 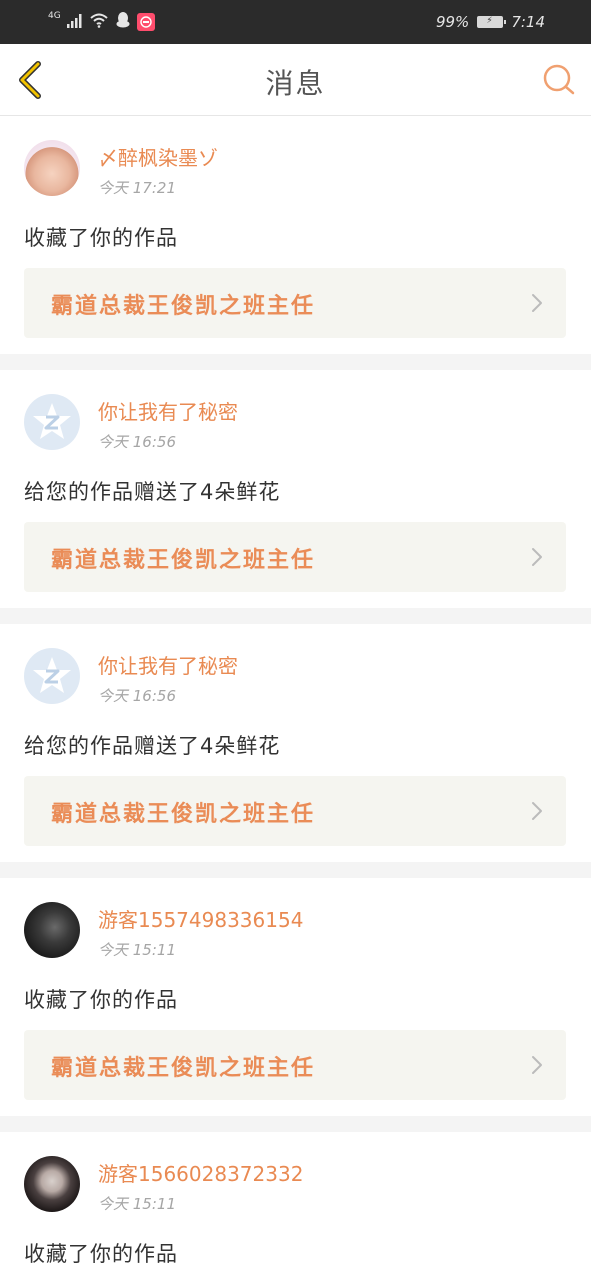 What do you see at coordinates (145, 22) in the screenshot?
I see `app-icon` at bounding box center [145, 22].